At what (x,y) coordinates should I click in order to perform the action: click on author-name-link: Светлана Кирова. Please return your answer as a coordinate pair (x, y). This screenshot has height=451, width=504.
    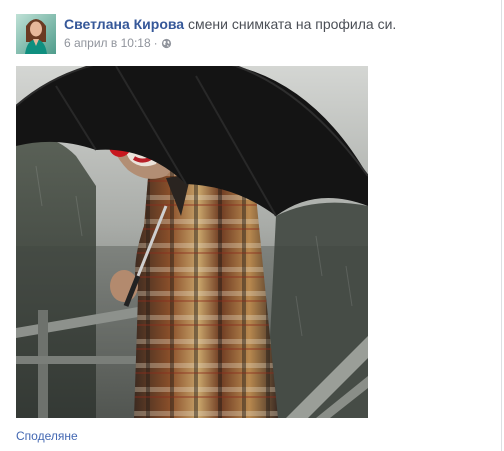
    Looking at the image, I should click on (124, 24).